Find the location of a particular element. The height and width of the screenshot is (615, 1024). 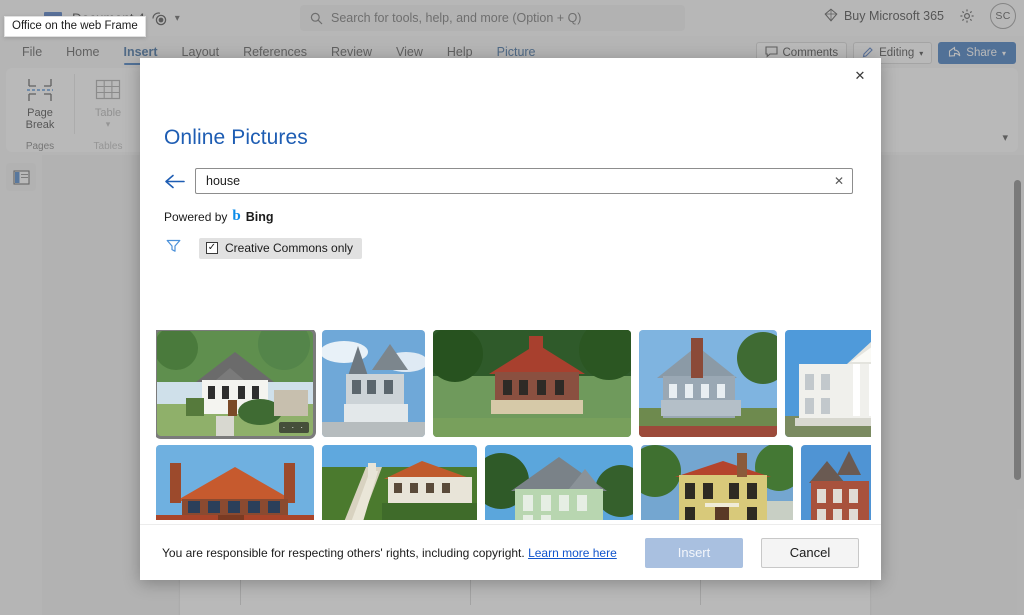

left-rail is located at coordinates (21, 385).